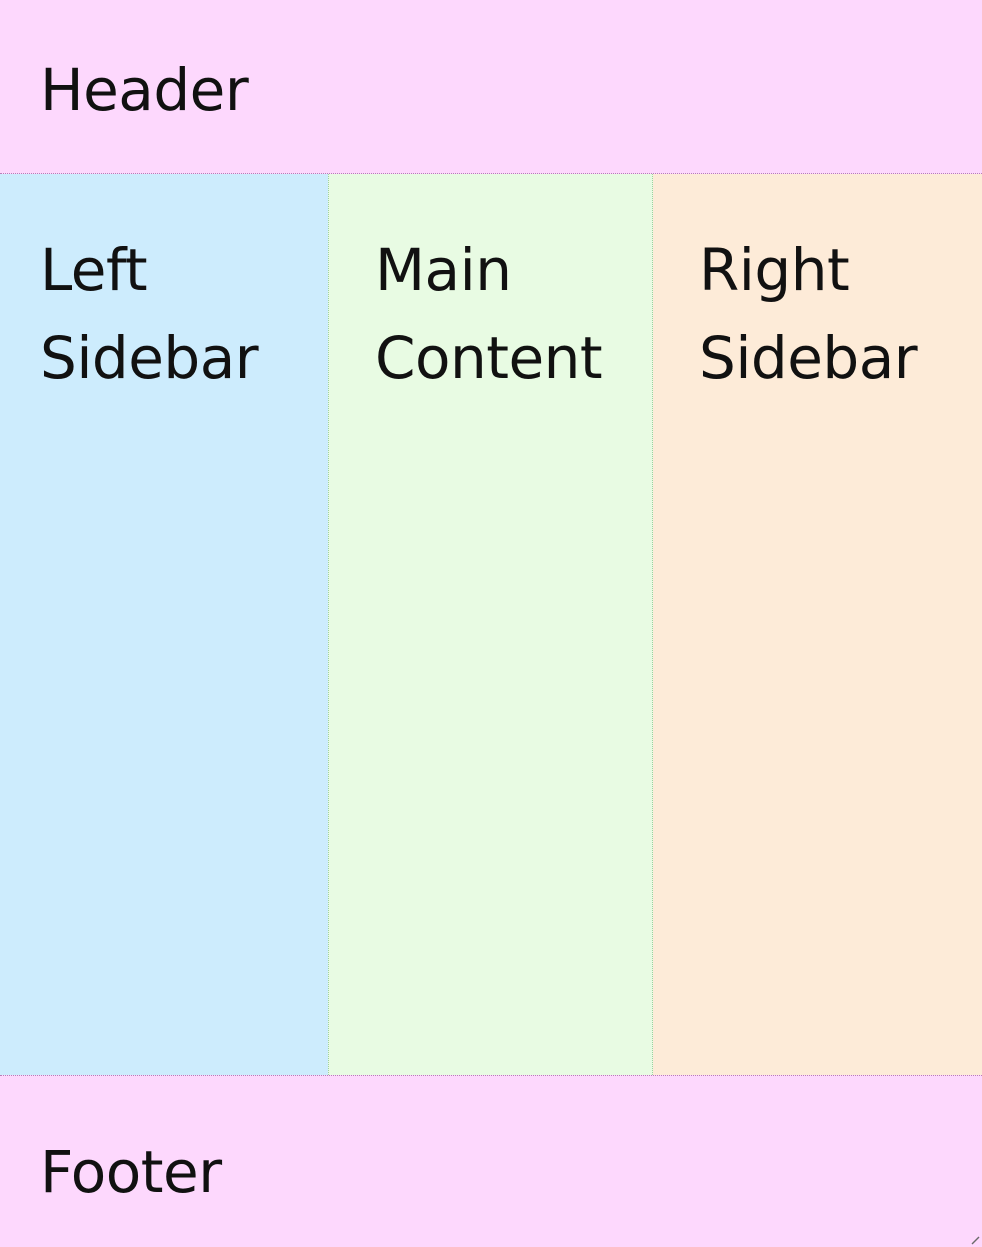 This screenshot has width=982, height=1247. I want to click on right-sidebar-label: Right Sidebar, so click(808, 314).